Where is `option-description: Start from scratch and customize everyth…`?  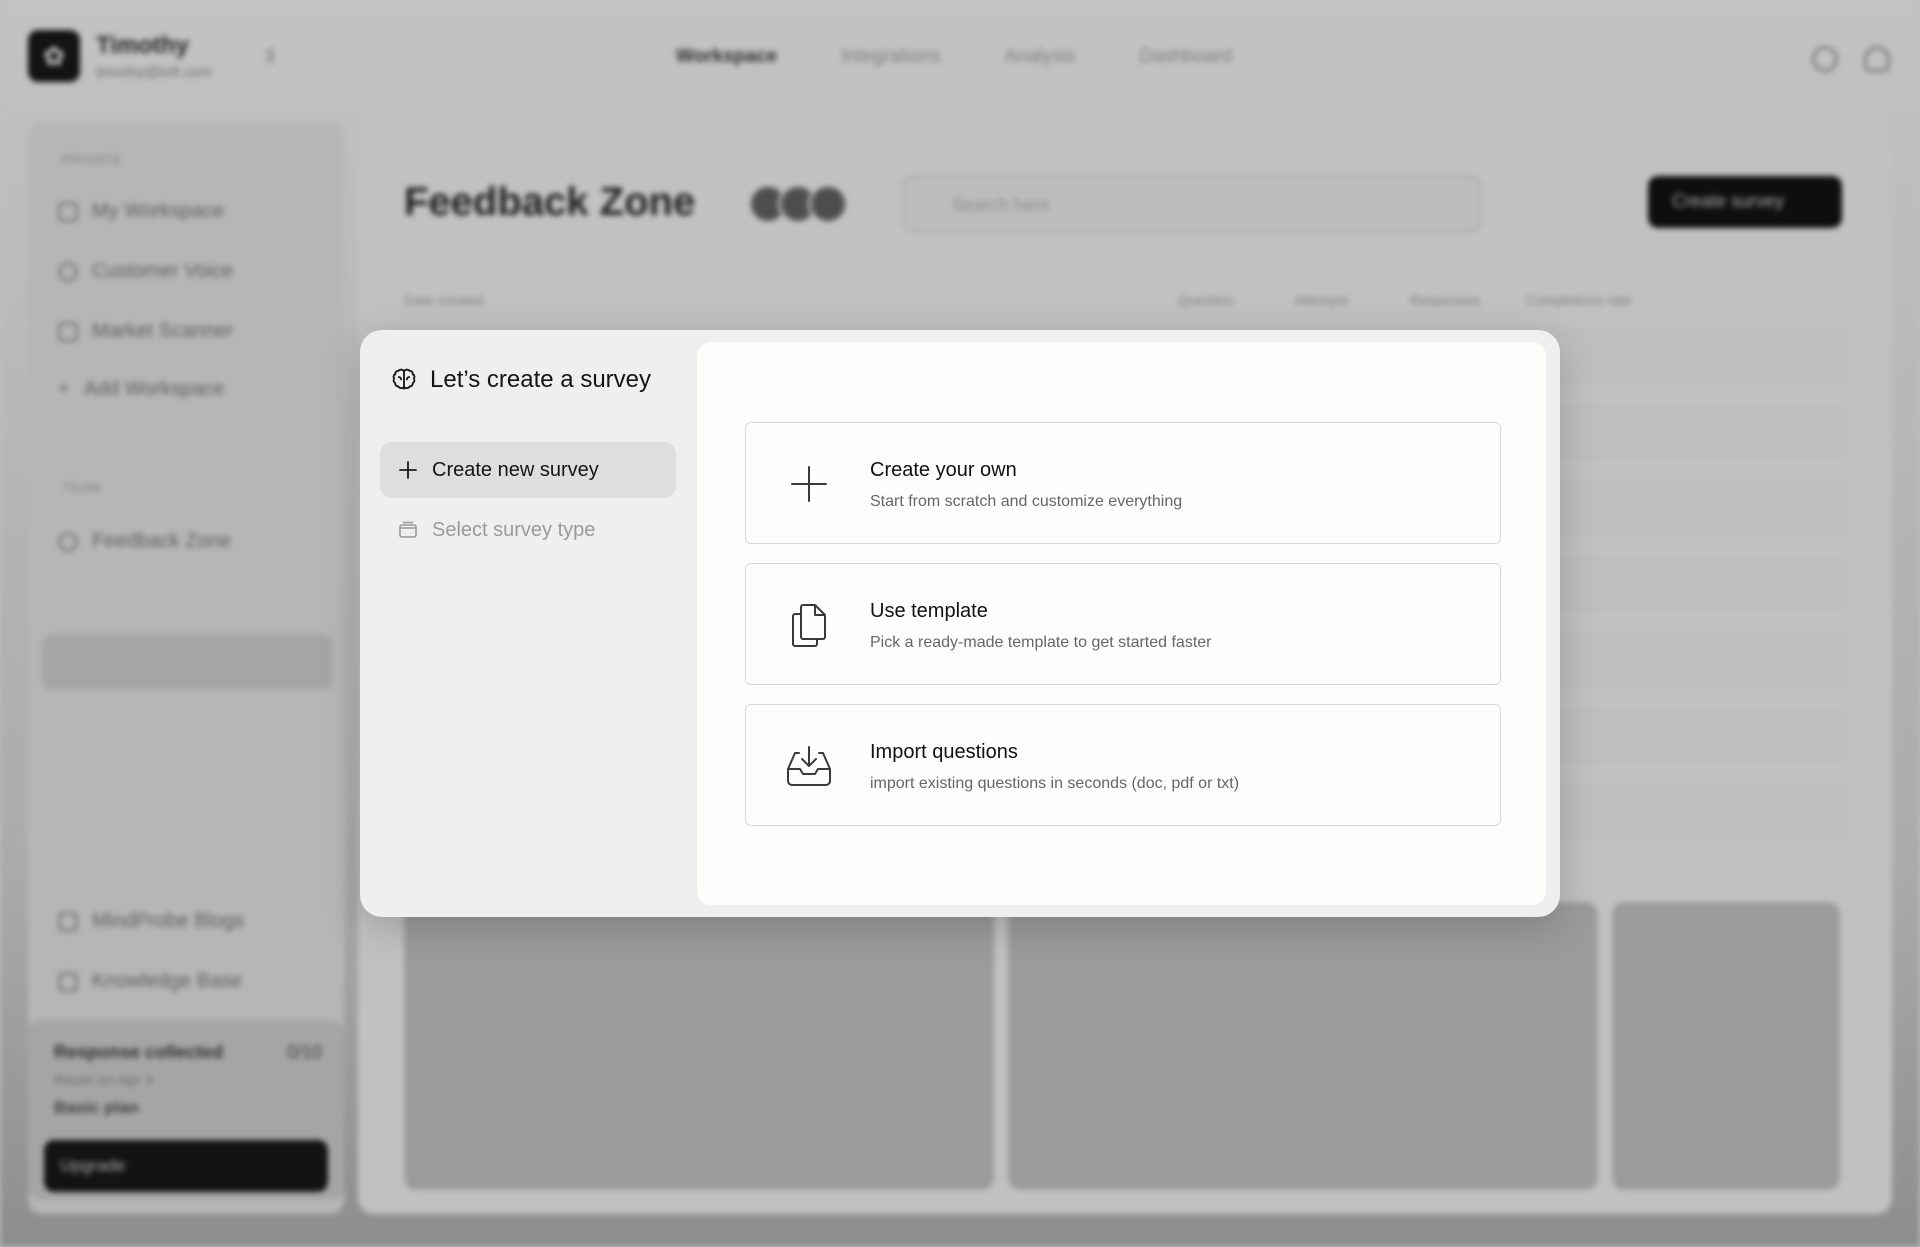
option-description: Start from scratch and customize everyth… is located at coordinates (1026, 501).